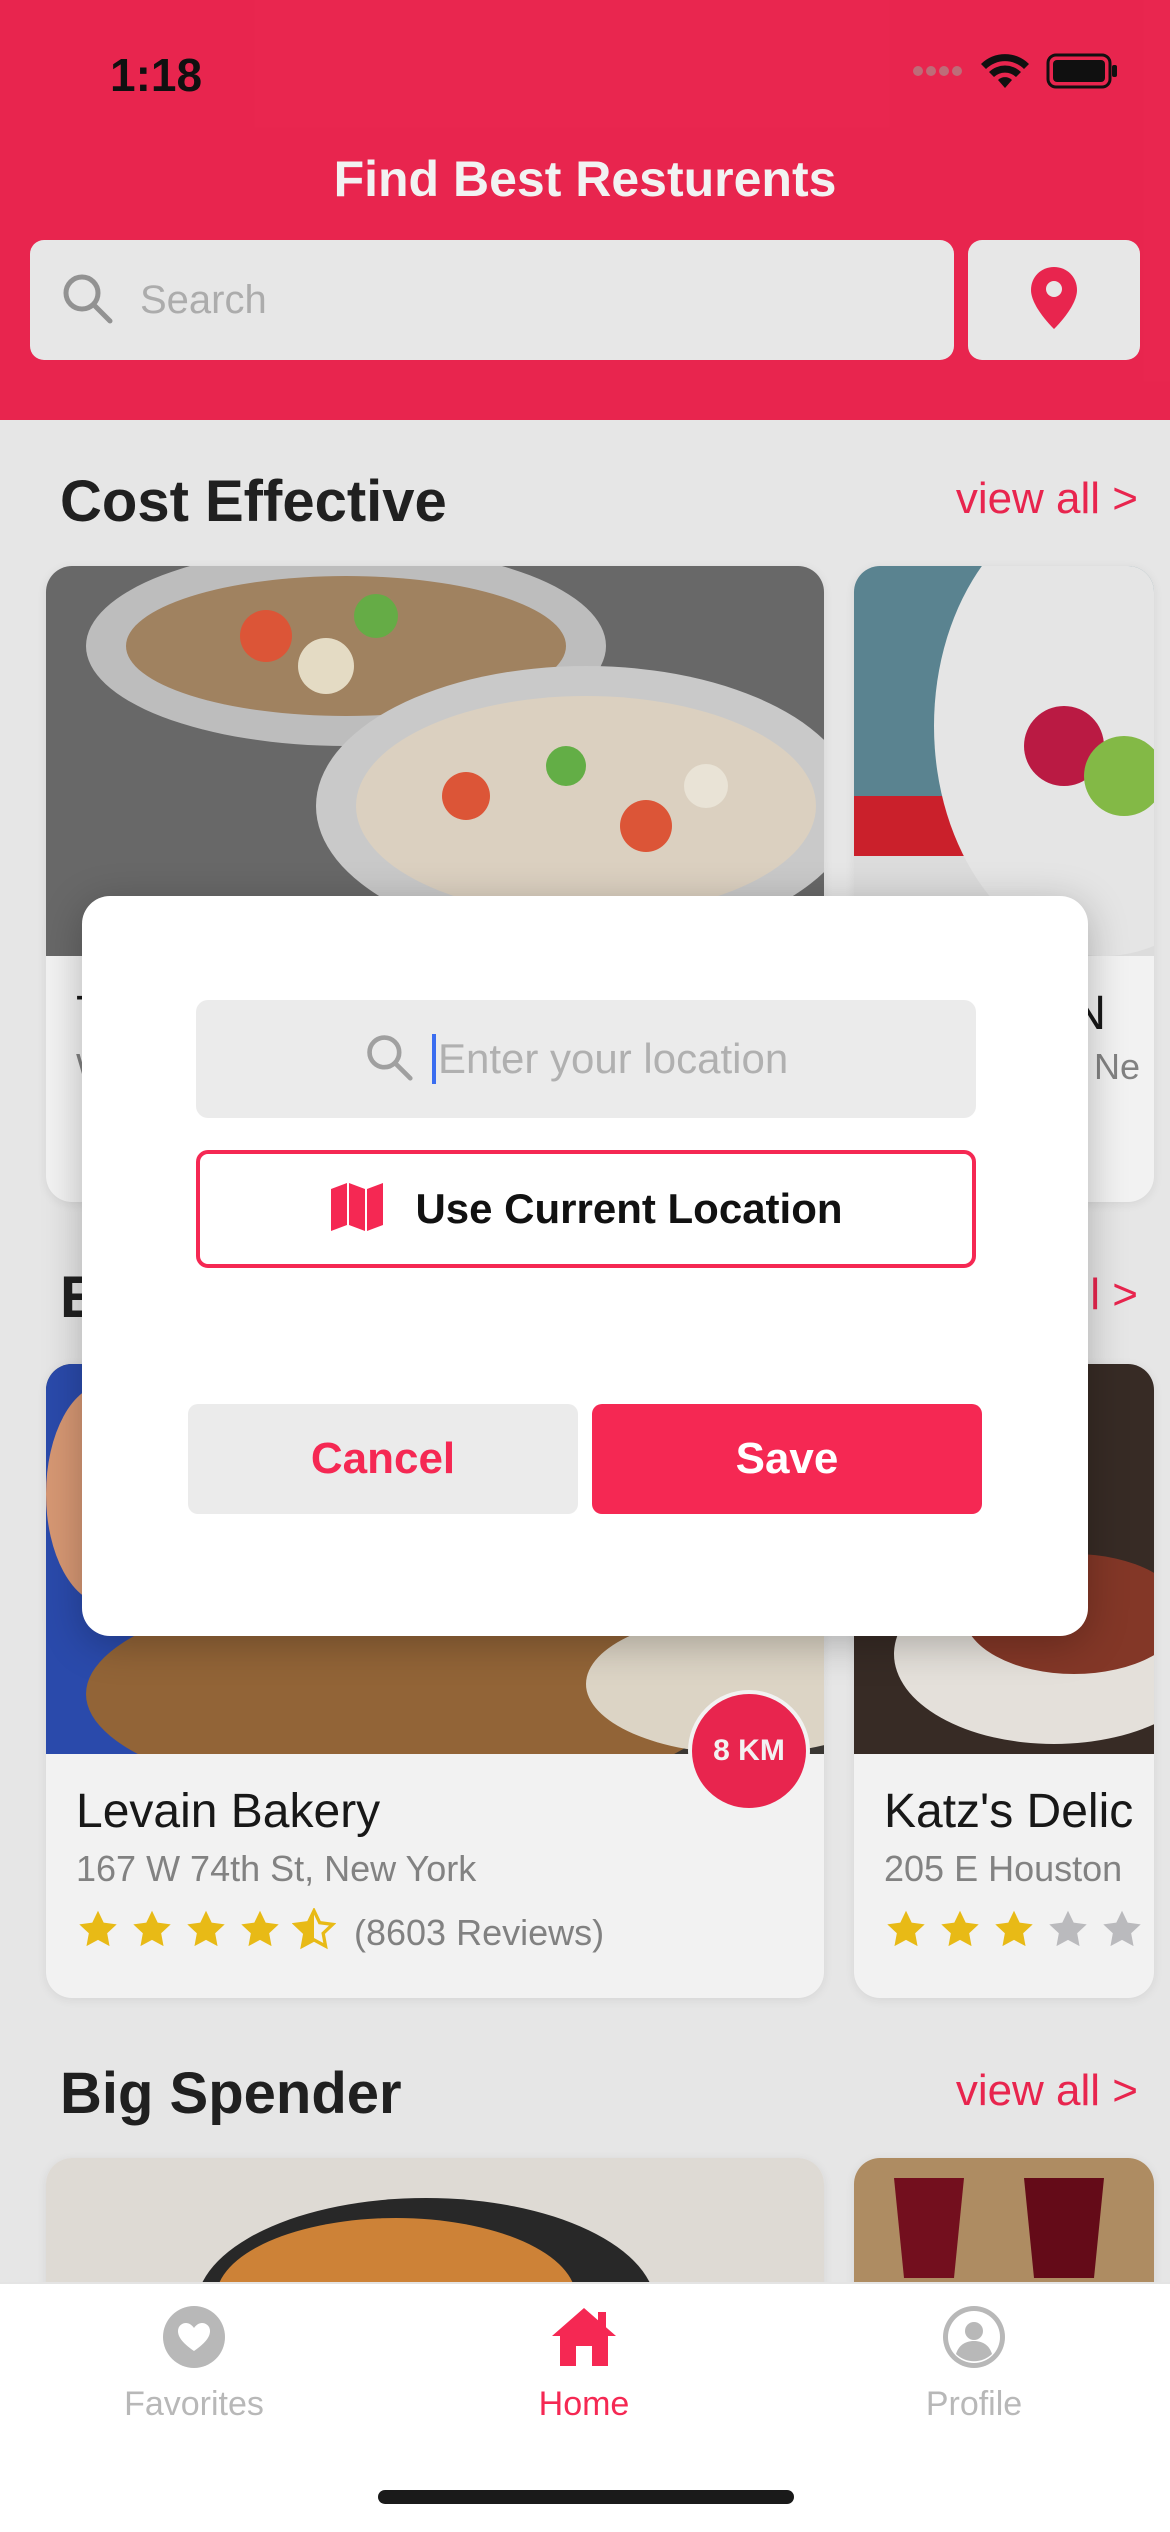 The image size is (1170, 2532). I want to click on search-icon, so click(389, 1059).